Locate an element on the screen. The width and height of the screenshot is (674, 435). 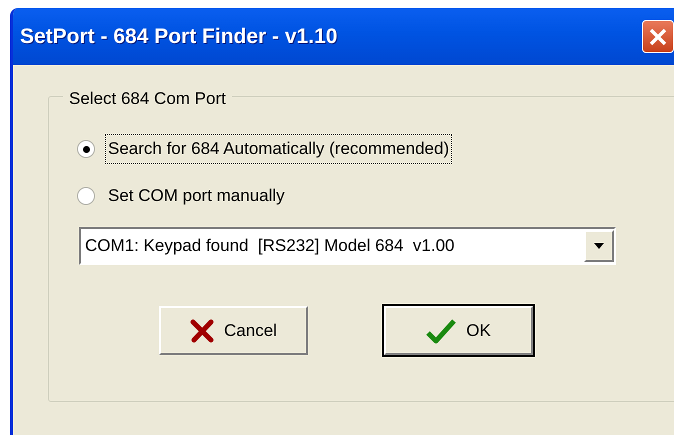
dropdown-arrow-button is located at coordinates (599, 246).